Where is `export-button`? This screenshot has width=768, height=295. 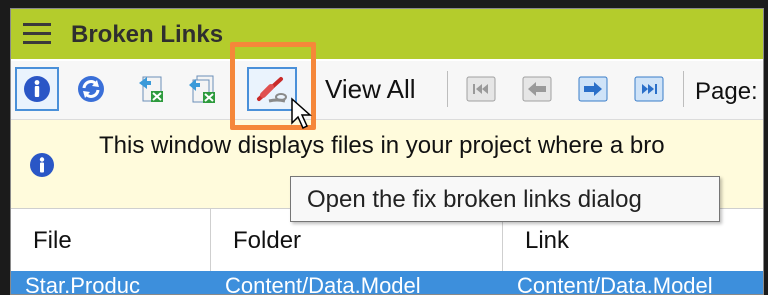 export-button is located at coordinates (151, 89).